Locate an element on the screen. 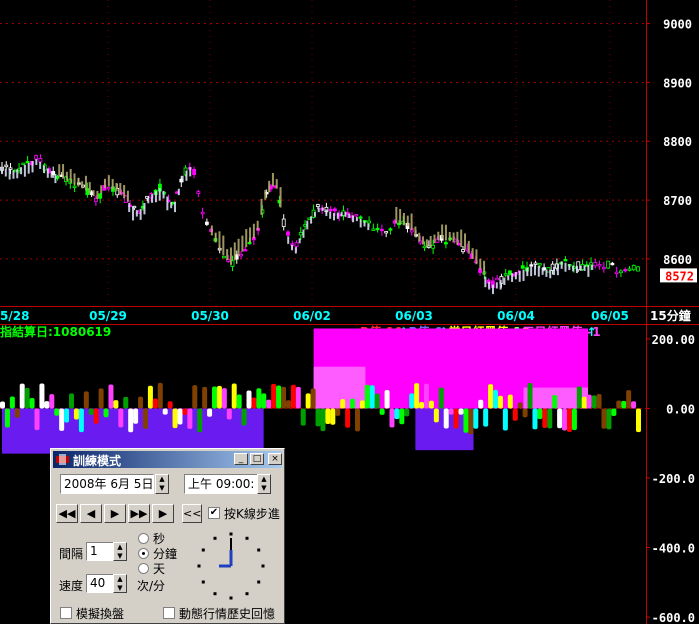 The image size is (699, 624). minimize-button: _ is located at coordinates (241, 459).